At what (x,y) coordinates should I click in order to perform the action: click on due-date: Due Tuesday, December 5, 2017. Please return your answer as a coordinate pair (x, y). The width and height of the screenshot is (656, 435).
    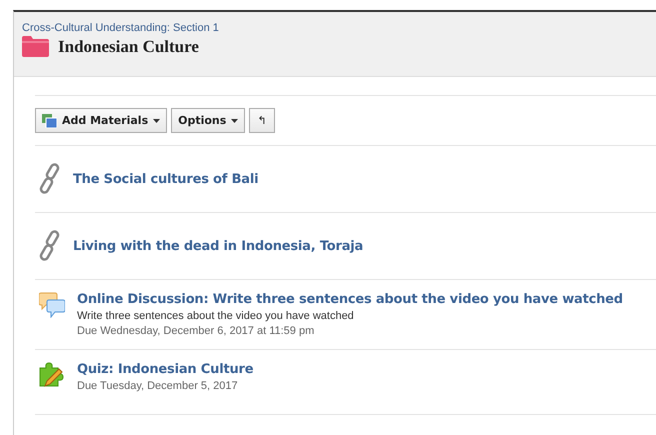
    Looking at the image, I should click on (158, 386).